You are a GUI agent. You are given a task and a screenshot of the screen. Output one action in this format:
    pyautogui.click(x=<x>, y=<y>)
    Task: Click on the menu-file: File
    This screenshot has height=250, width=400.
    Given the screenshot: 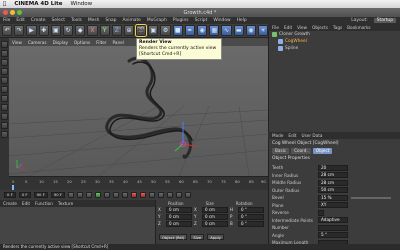 What is the action you would take?
    pyautogui.click(x=6, y=20)
    